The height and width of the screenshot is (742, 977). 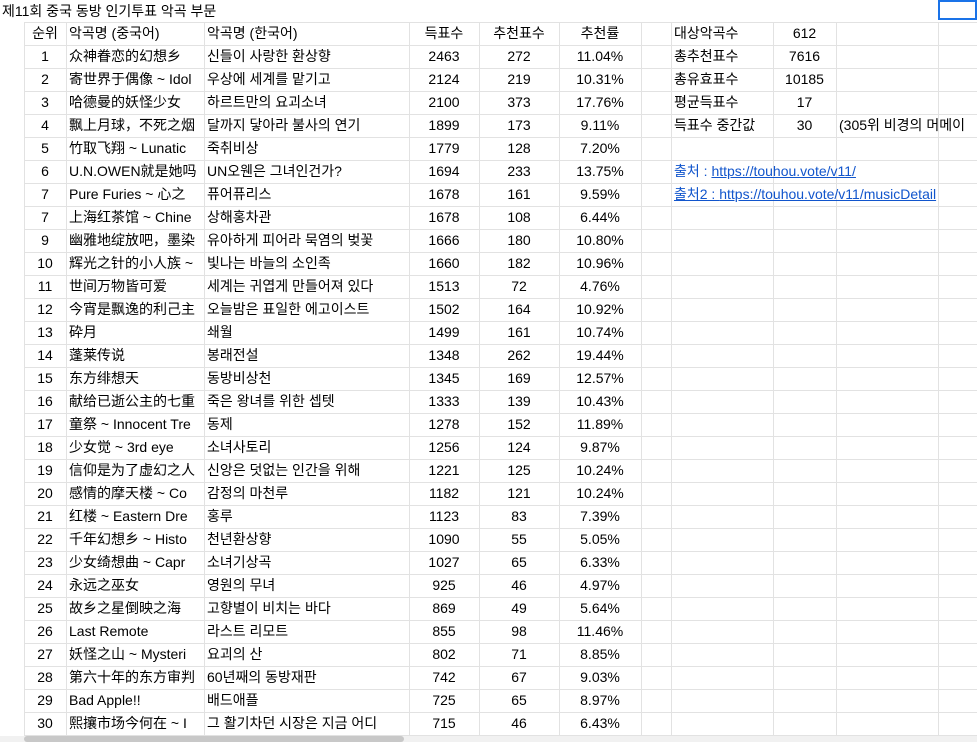 What do you see at coordinates (135, 723) in the screenshot?
I see `cell-name-chinese: 熙攘市场今何在 ~ I` at bounding box center [135, 723].